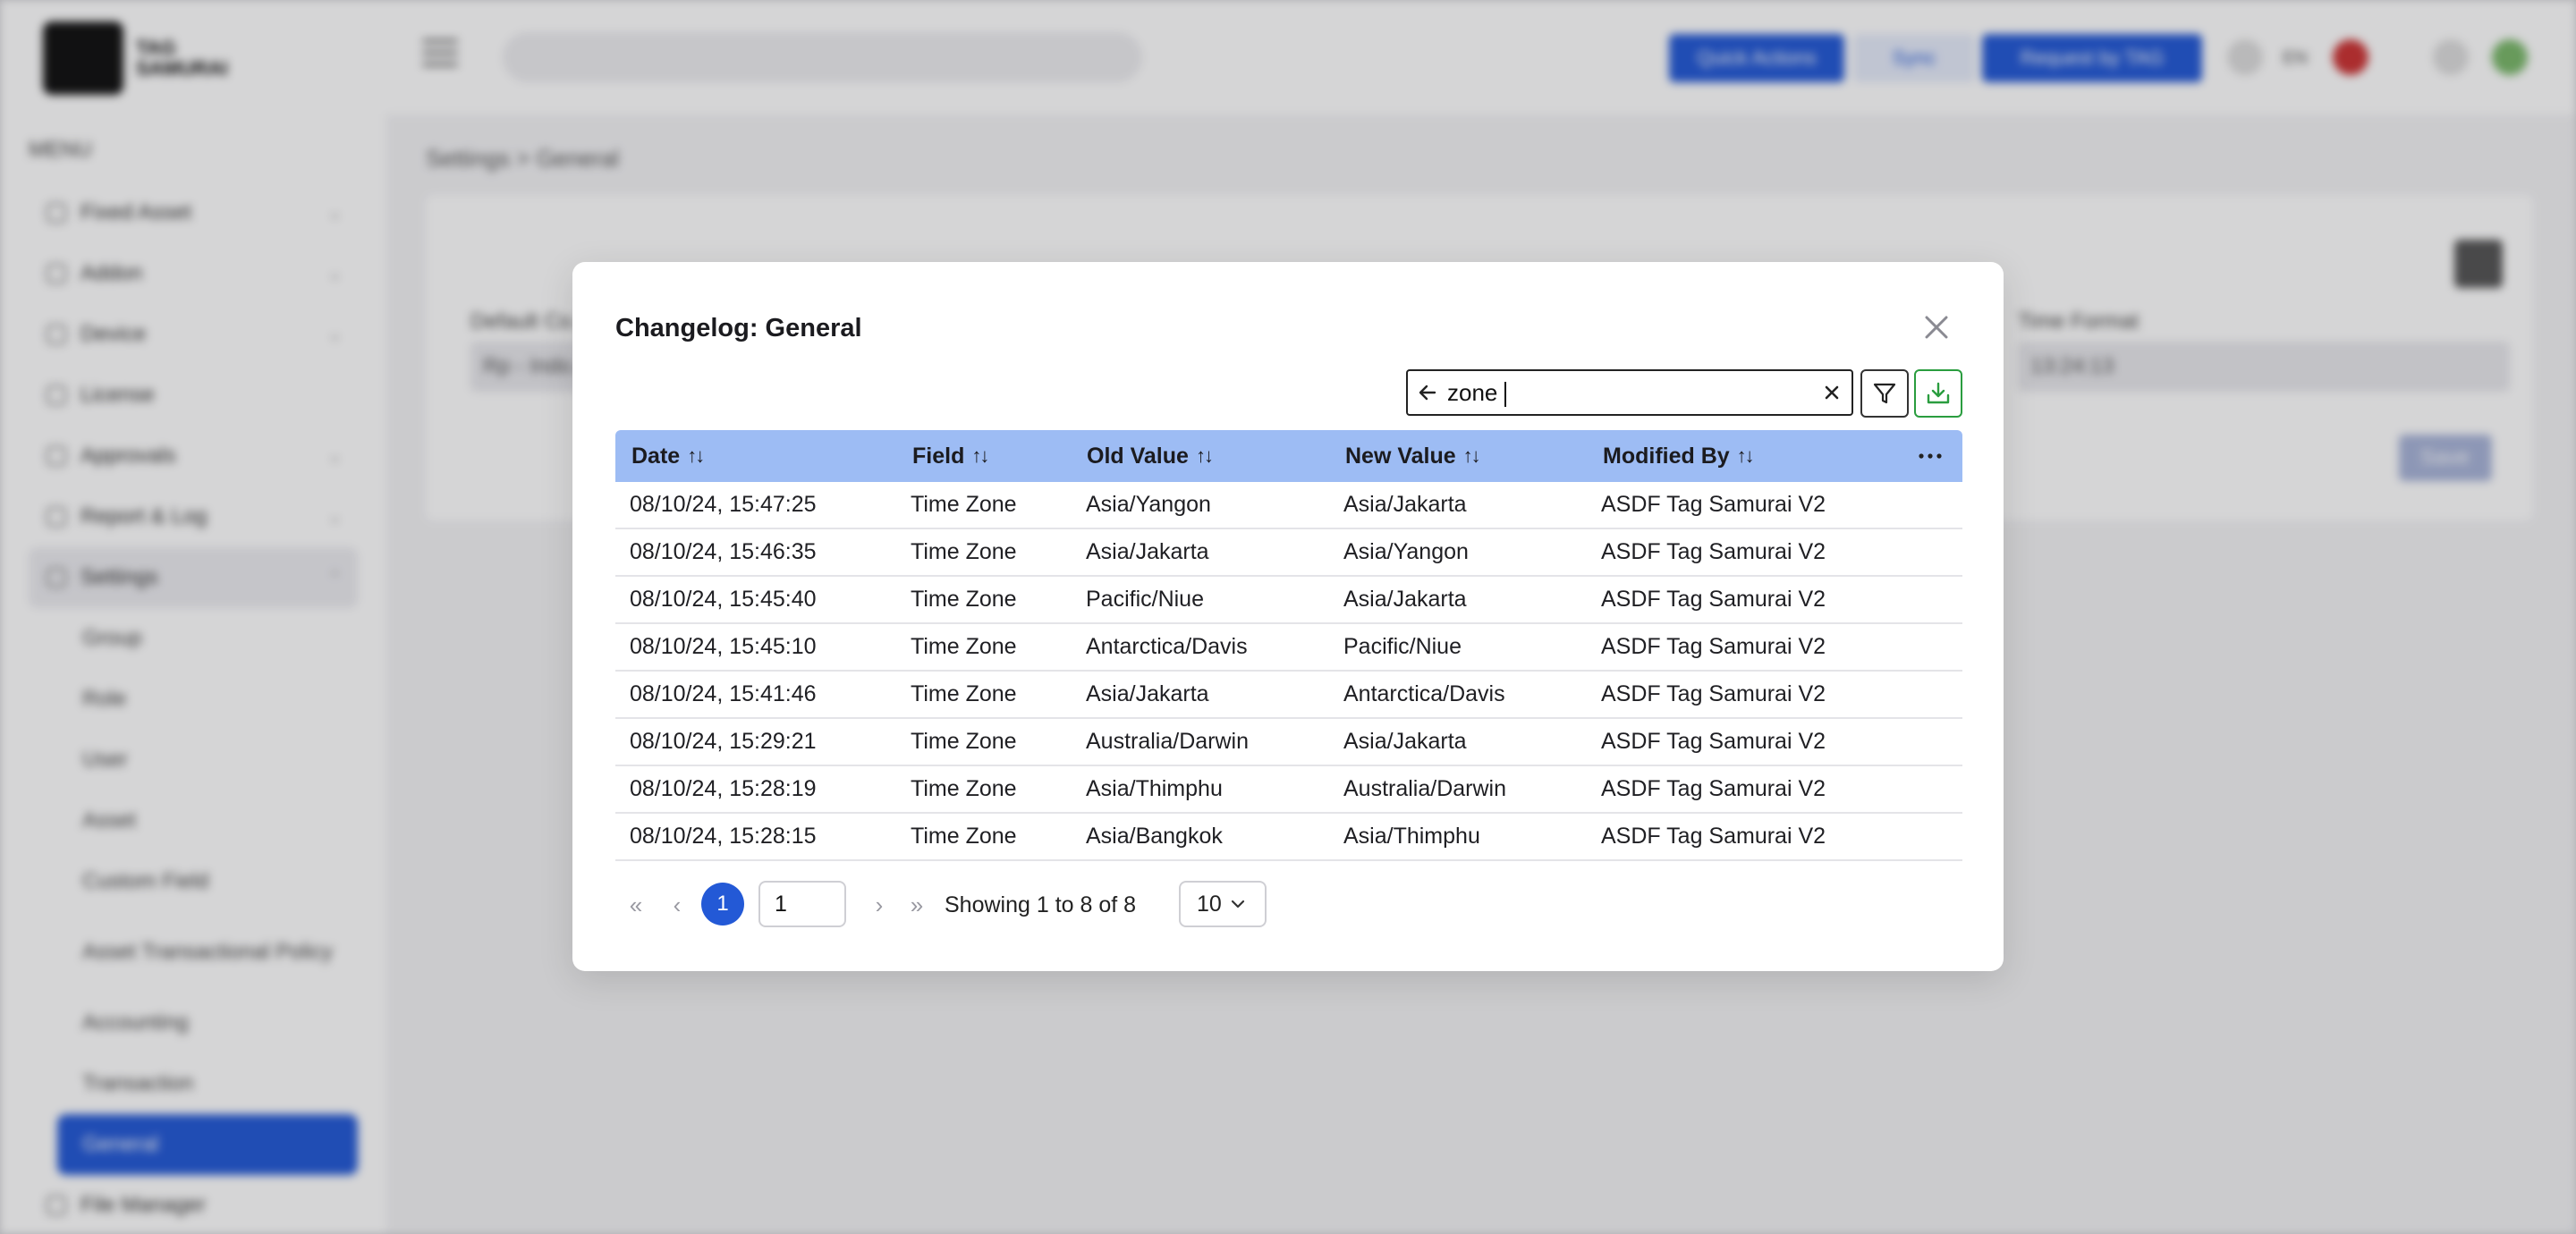 This screenshot has height=1234, width=2576. Describe the element at coordinates (723, 788) in the screenshot. I see `cell-date: 08/10/24, 15:28:19` at that location.